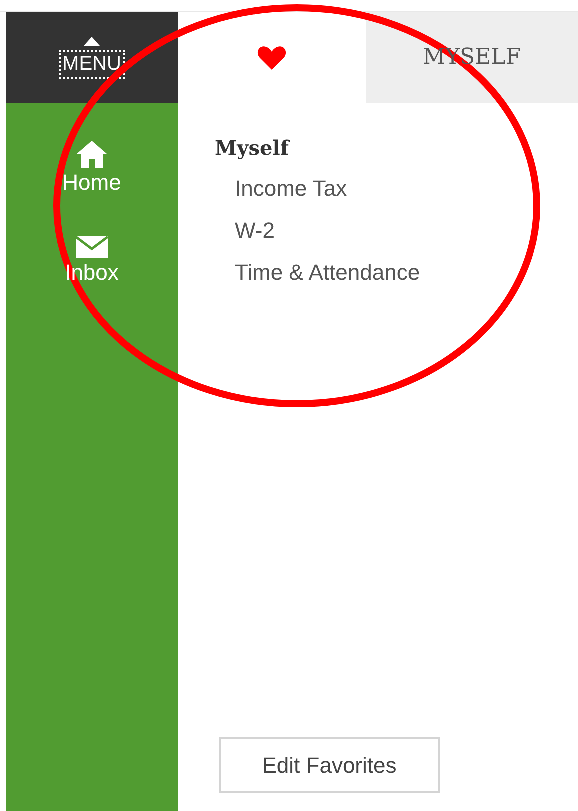 Image resolution: width=578 pixels, height=811 pixels. What do you see at coordinates (406, 189) in the screenshot?
I see `favorite-link: Income Tax` at bounding box center [406, 189].